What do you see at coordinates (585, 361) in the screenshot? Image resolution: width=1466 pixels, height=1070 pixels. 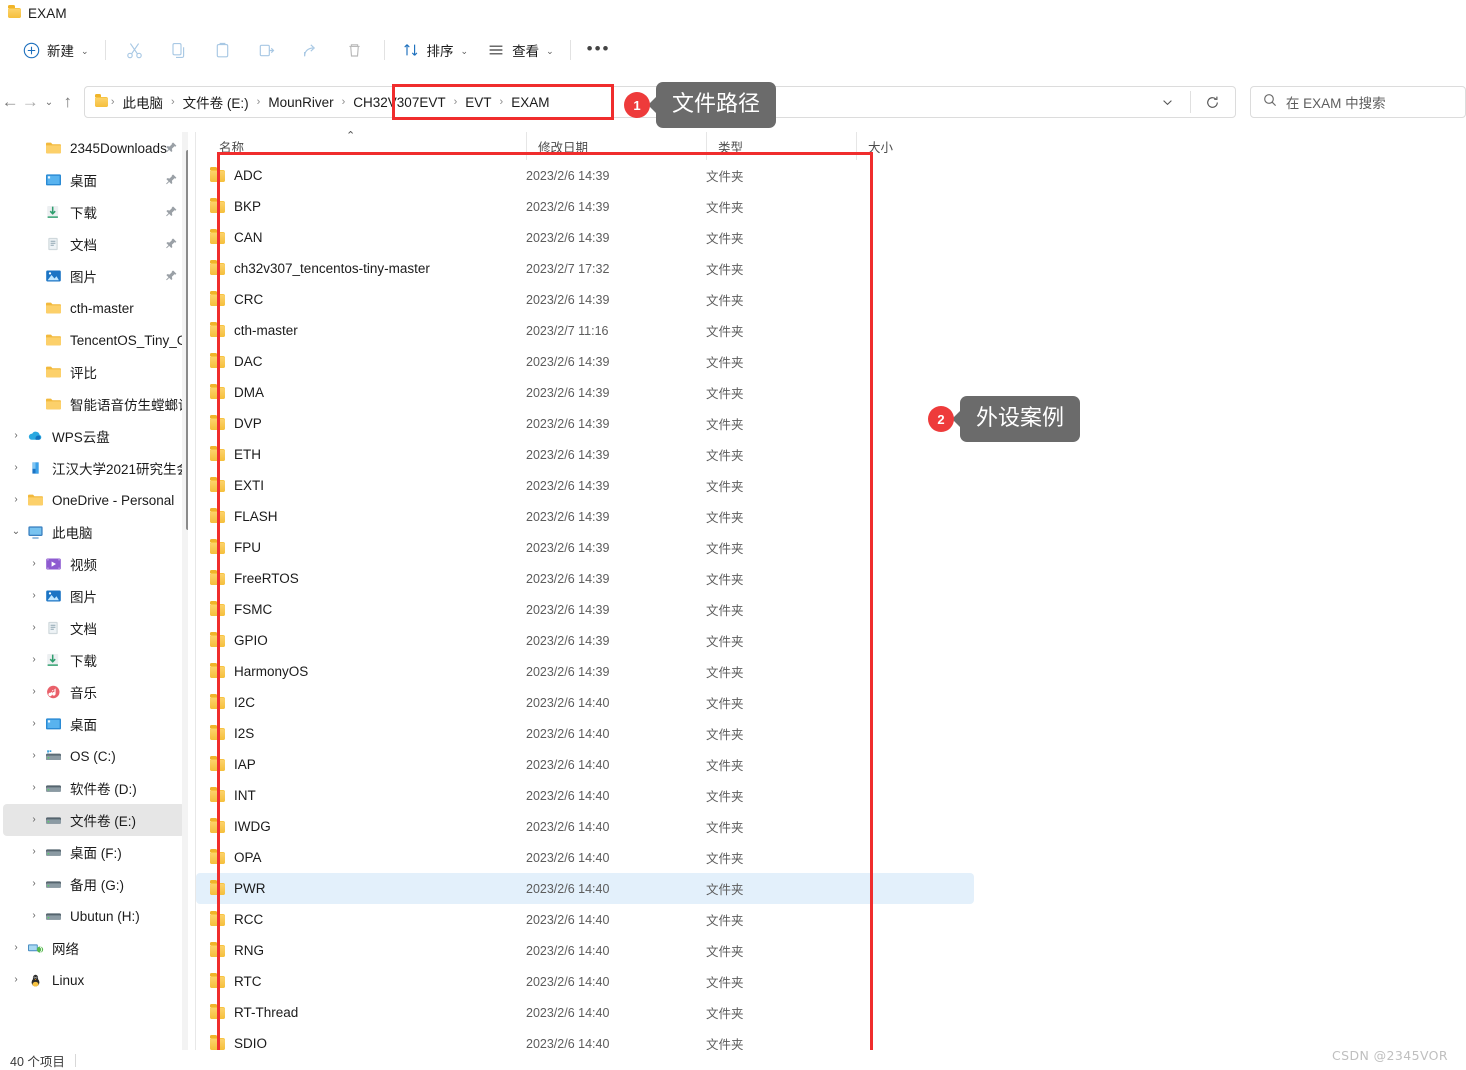 I see `file-list-row: DAC 2023/2/6 14:39 文件夹` at bounding box center [585, 361].